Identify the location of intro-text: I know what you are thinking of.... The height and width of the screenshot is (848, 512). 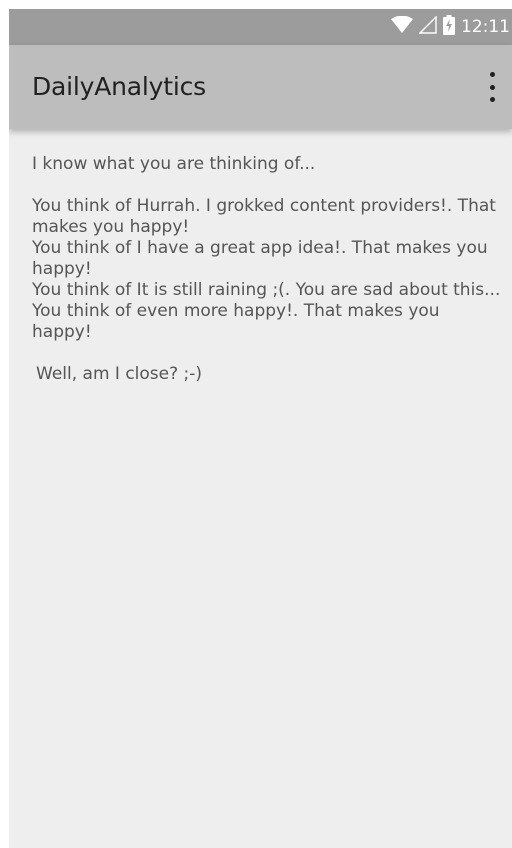
(174, 164).